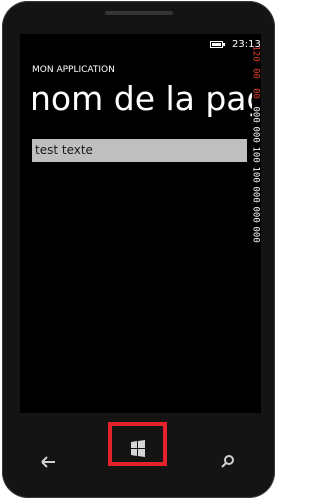  Describe the element at coordinates (48, 462) in the screenshot. I see `back-arrow-icon` at that location.